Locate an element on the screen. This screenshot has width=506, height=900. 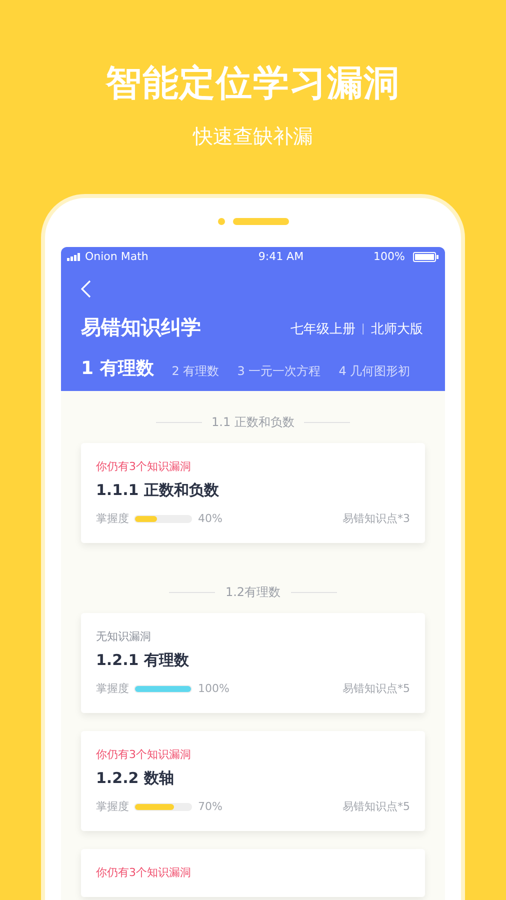
promo-headline: 智能定位学习漏洞 is located at coordinates (253, 84).